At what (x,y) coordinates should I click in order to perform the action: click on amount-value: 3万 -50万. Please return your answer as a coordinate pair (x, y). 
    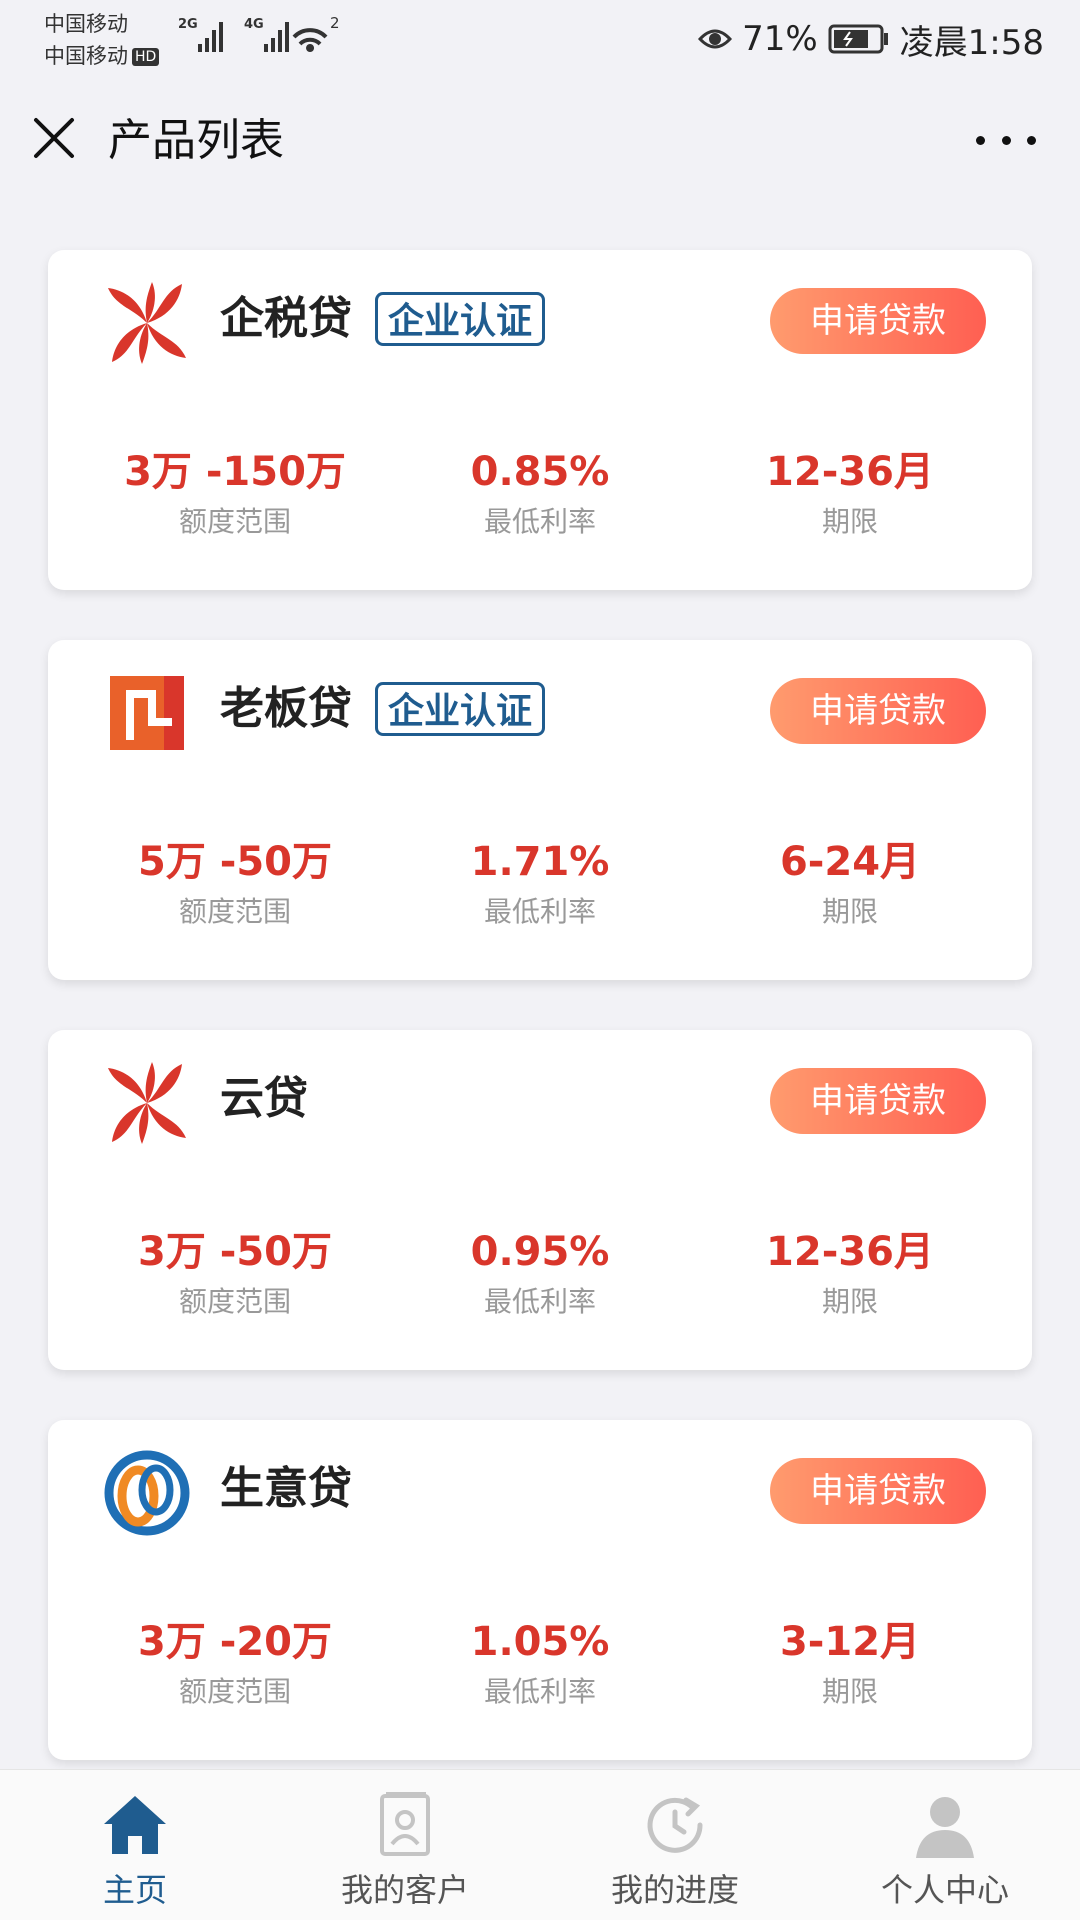
    Looking at the image, I should click on (235, 1252).